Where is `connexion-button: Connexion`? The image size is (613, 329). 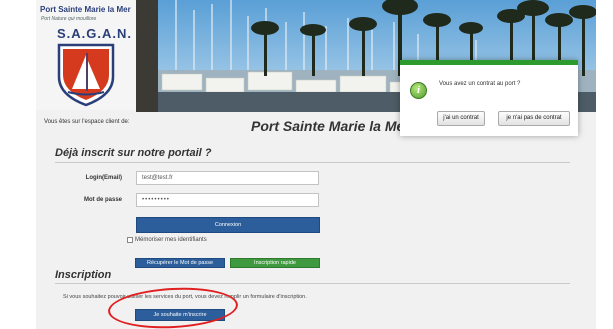 connexion-button: Connexion is located at coordinates (228, 225).